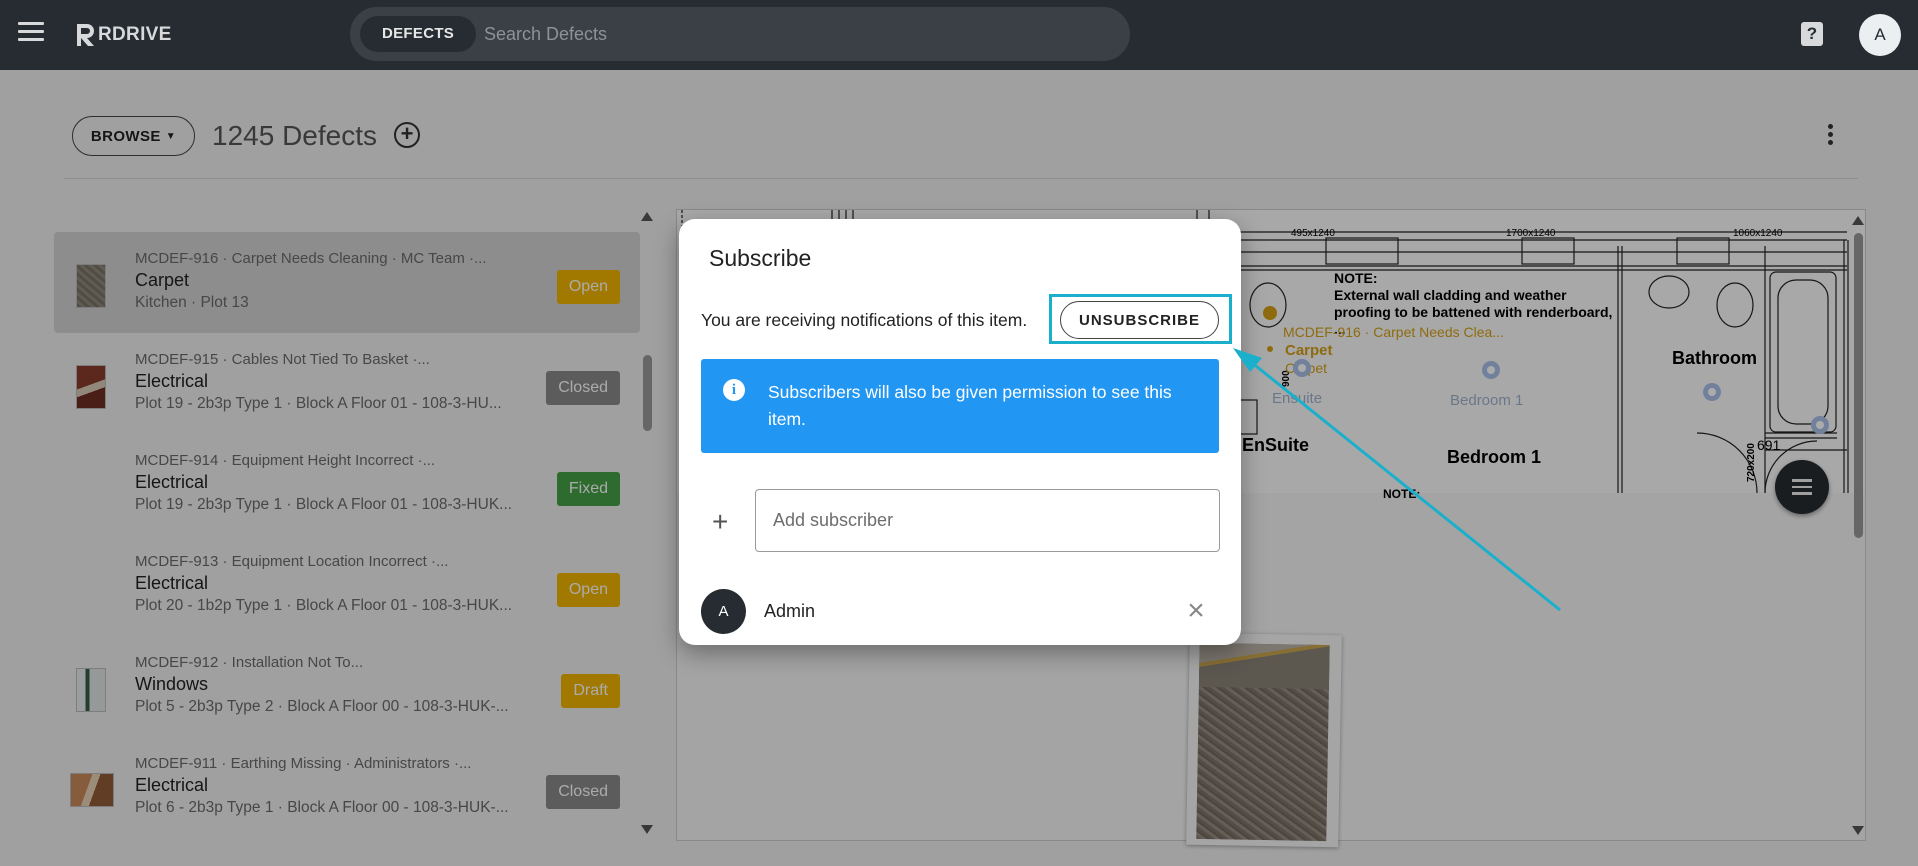  I want to click on user-avatar: A, so click(1880, 35).